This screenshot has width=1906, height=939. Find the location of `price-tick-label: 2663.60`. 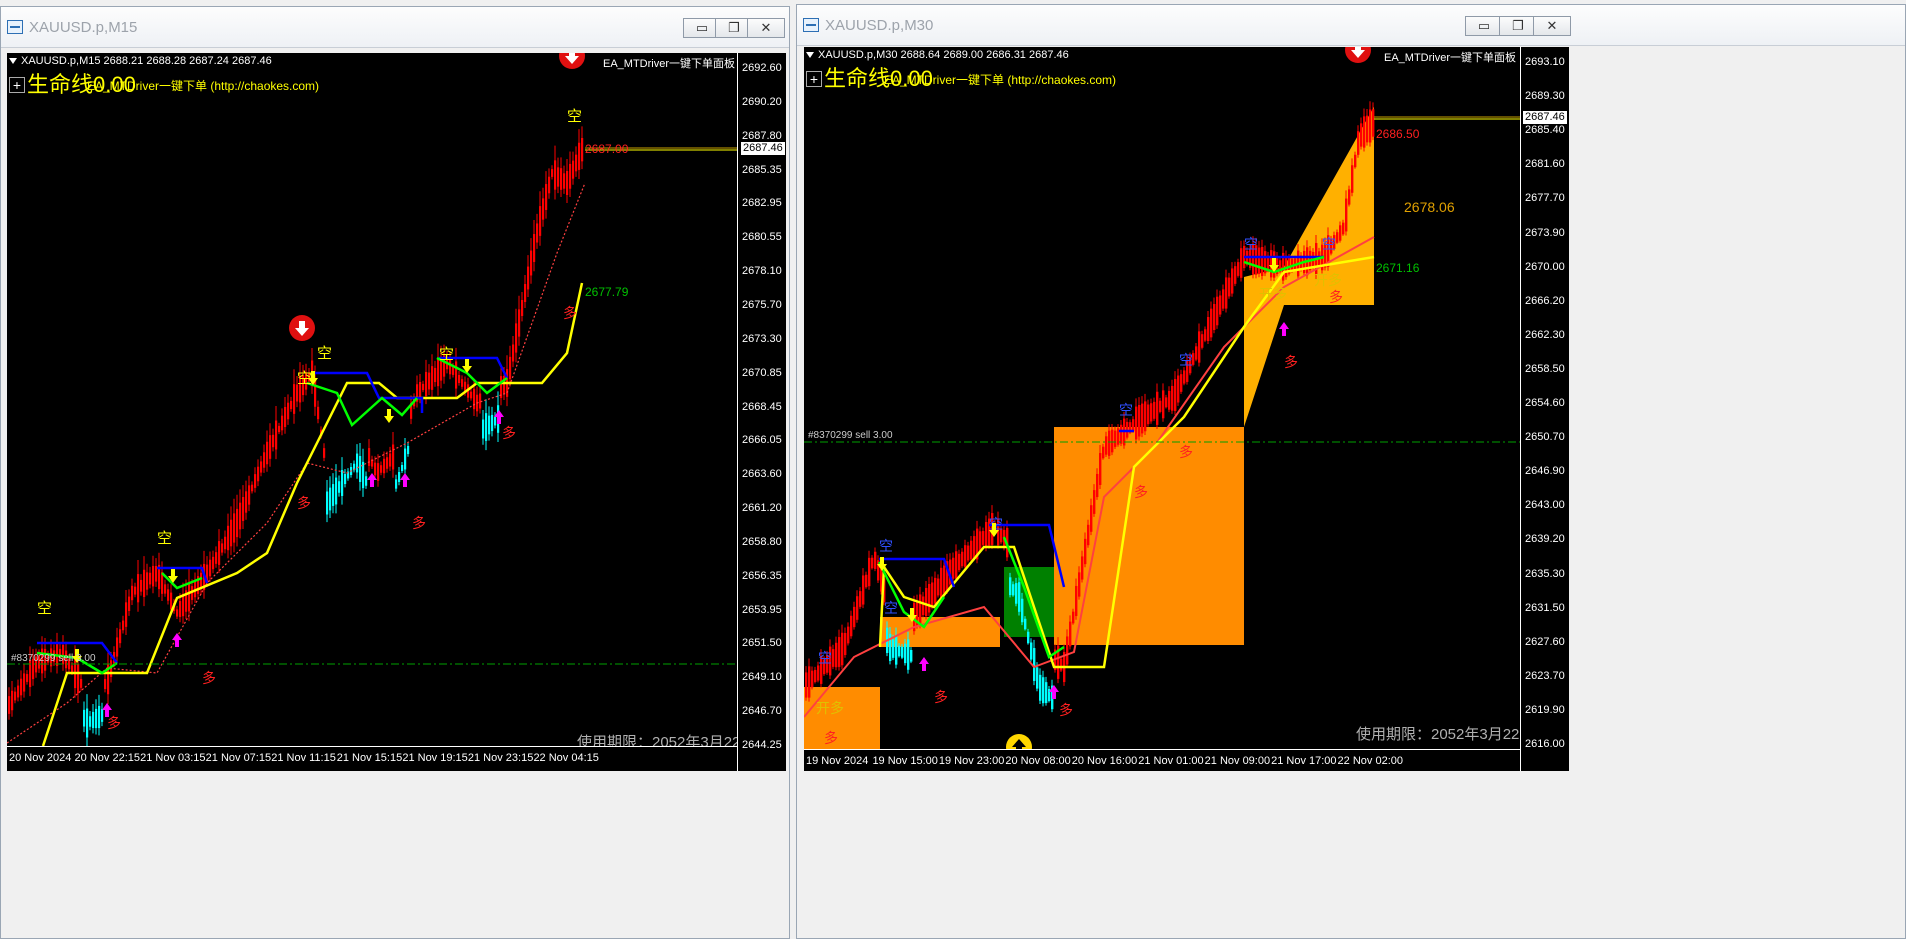

price-tick-label: 2663.60 is located at coordinates (762, 474).